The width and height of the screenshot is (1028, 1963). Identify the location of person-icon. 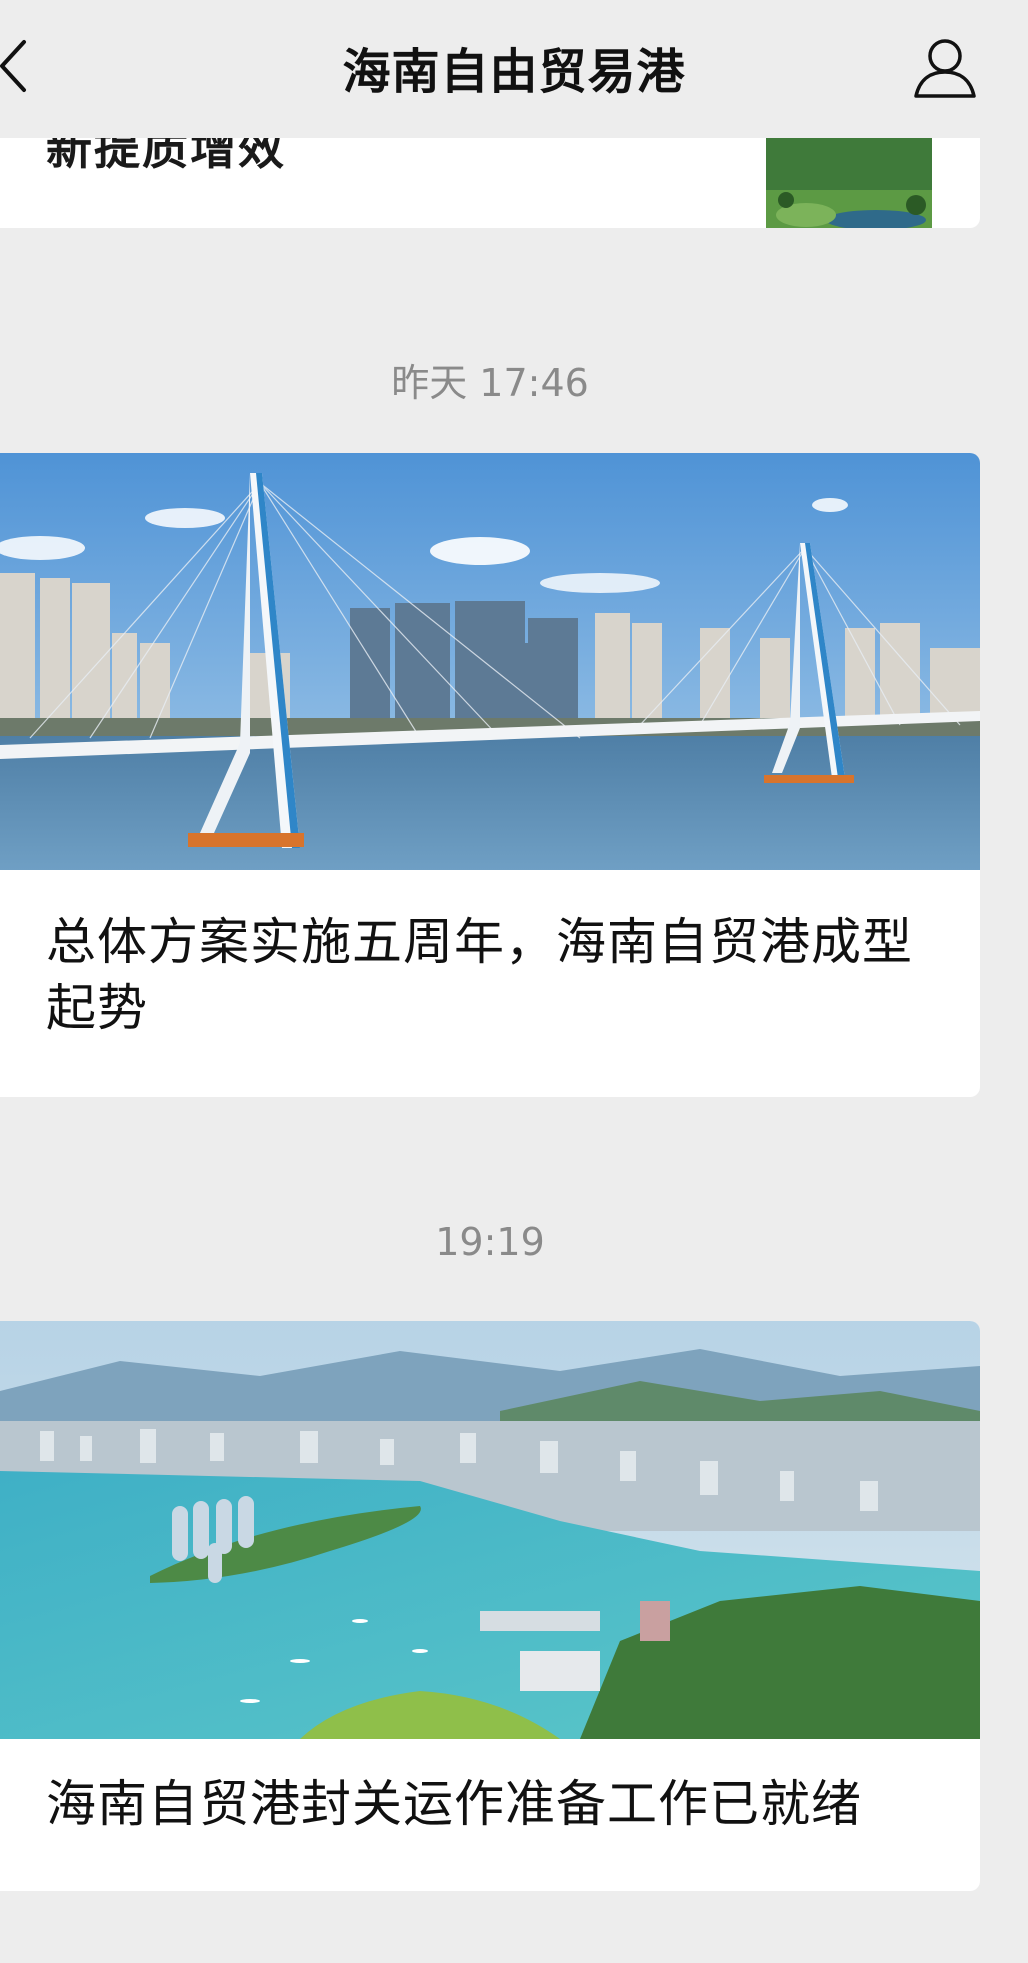
(945, 68).